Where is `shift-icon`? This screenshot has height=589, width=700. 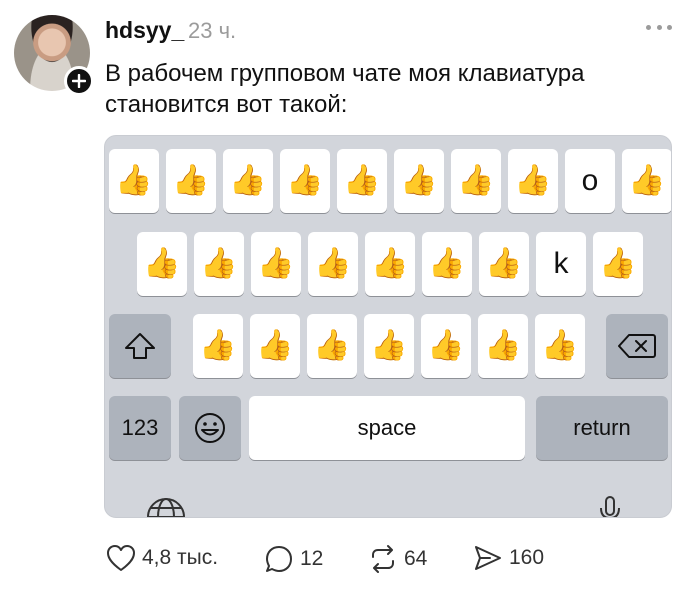 shift-icon is located at coordinates (140, 346).